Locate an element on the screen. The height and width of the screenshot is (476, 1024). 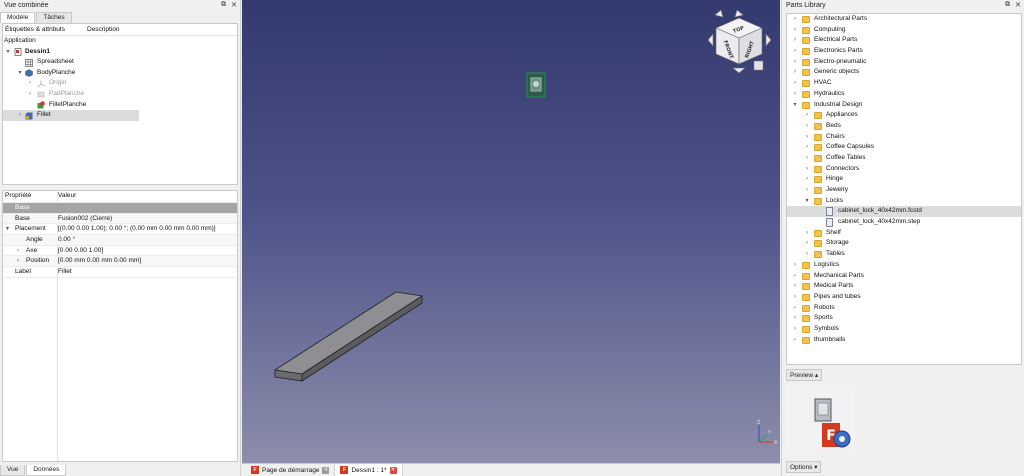
library-folder-item: ▾ Industrial Design is located at coordinates (904, 105).